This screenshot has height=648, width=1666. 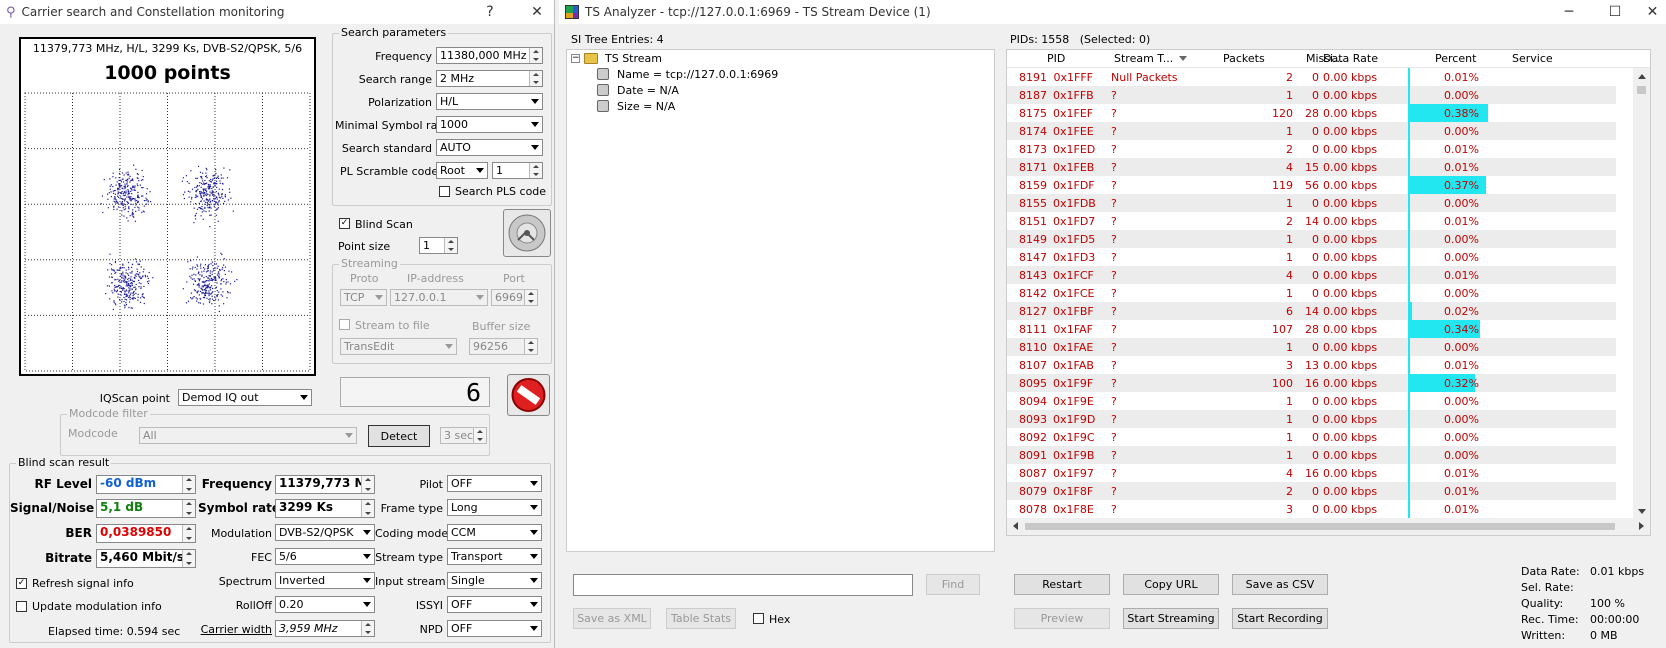 What do you see at coordinates (1320, 526) in the screenshot?
I see `scroll-thumb-h` at bounding box center [1320, 526].